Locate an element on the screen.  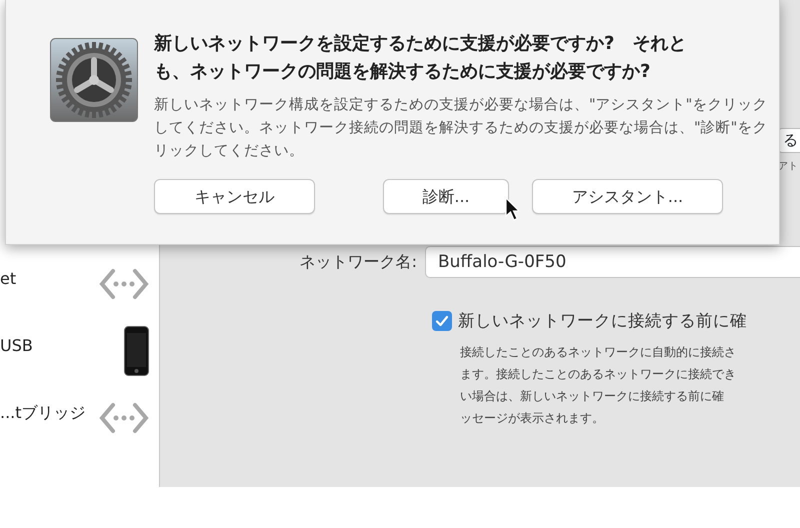
checkbox is located at coordinates (442, 320).